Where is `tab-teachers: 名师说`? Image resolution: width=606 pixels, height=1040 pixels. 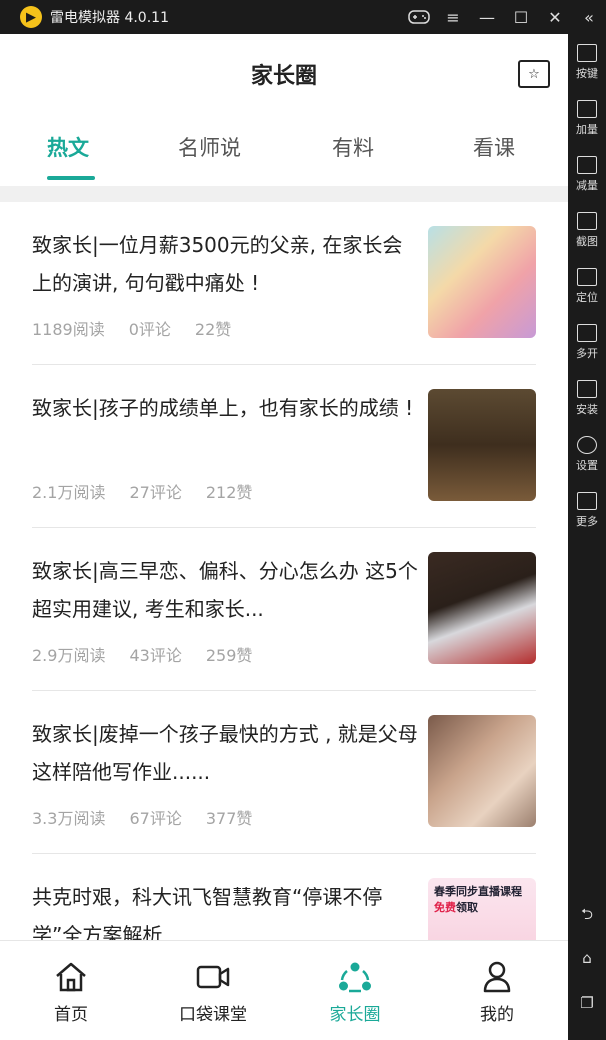
tab-teachers: 名师说 is located at coordinates (209, 147).